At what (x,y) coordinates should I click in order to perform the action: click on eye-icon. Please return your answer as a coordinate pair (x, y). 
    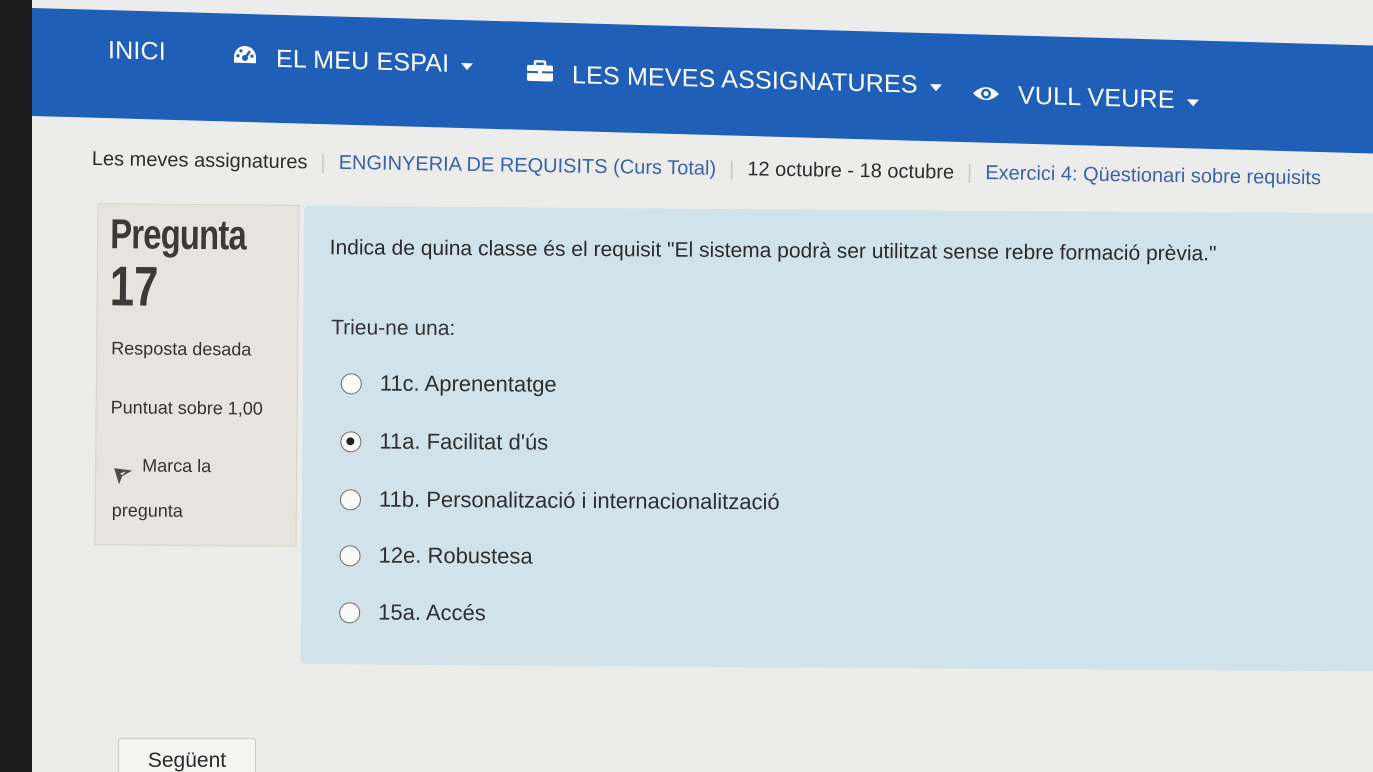
    Looking at the image, I should click on (986, 95).